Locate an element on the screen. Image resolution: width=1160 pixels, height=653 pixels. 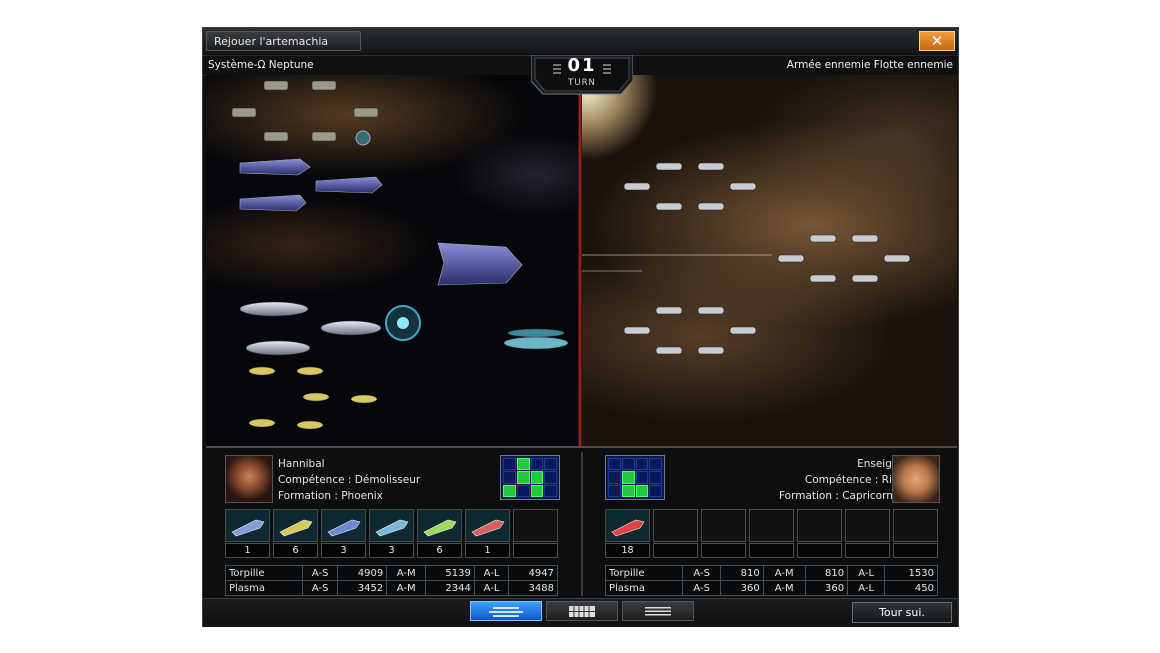
yellow-carrier-icon is located at coordinates (295, 525).